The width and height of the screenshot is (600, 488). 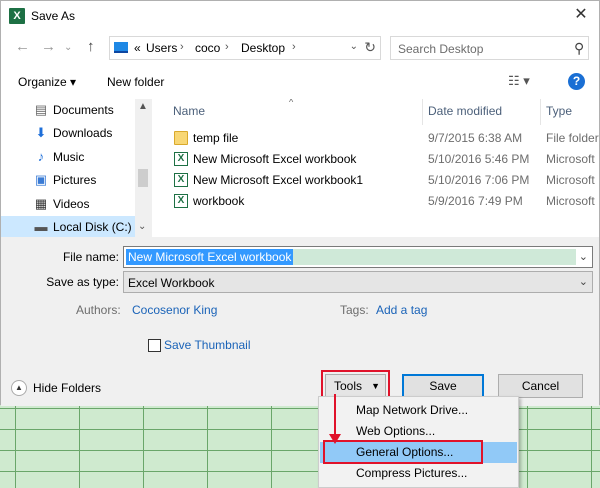 What do you see at coordinates (41, 179) in the screenshot?
I see `pictures-icon: ▣` at bounding box center [41, 179].